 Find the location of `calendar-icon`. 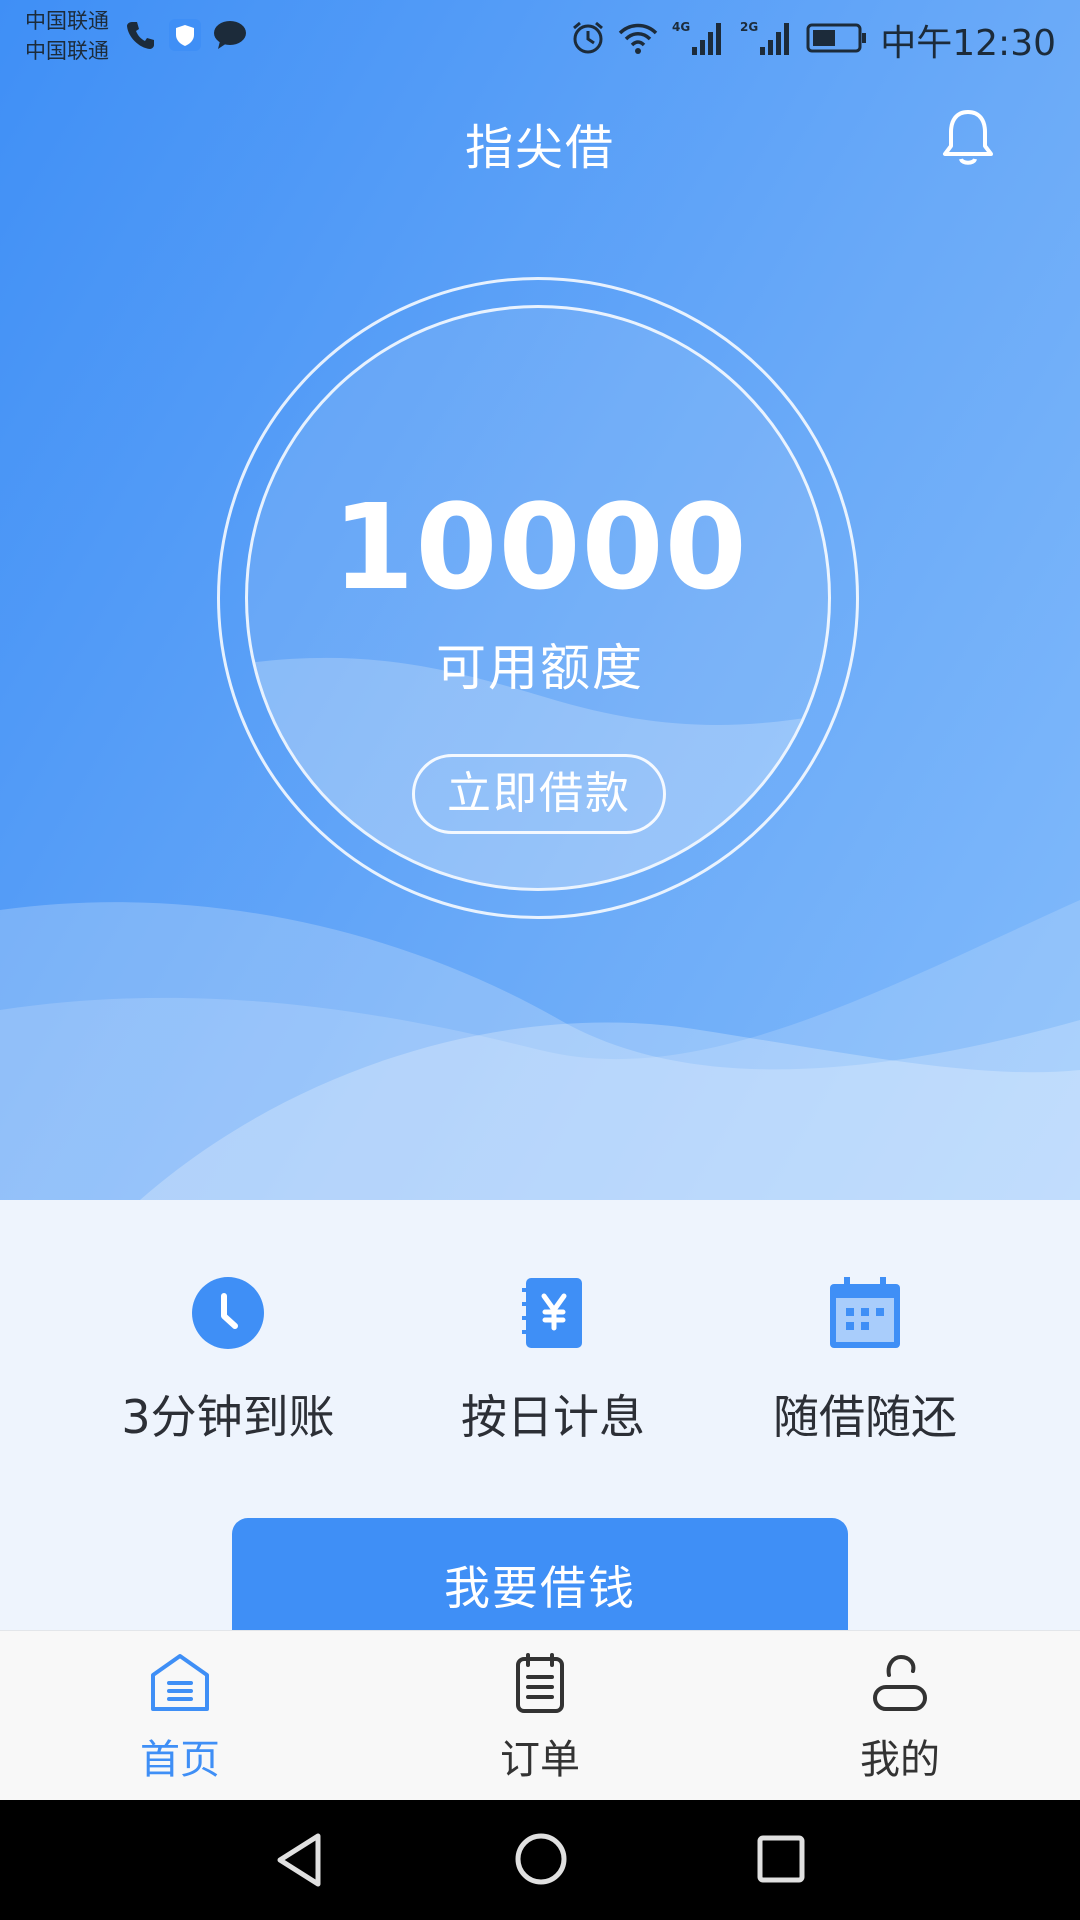

calendar-icon is located at coordinates (865, 1313).